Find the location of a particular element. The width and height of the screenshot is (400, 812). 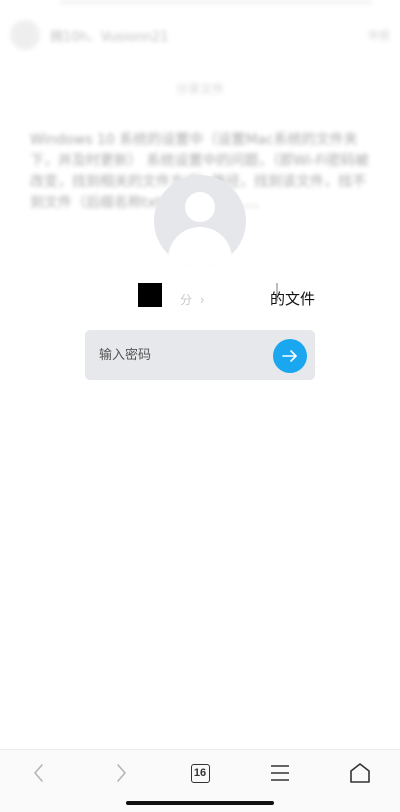

redaction-block is located at coordinates (150, 295).